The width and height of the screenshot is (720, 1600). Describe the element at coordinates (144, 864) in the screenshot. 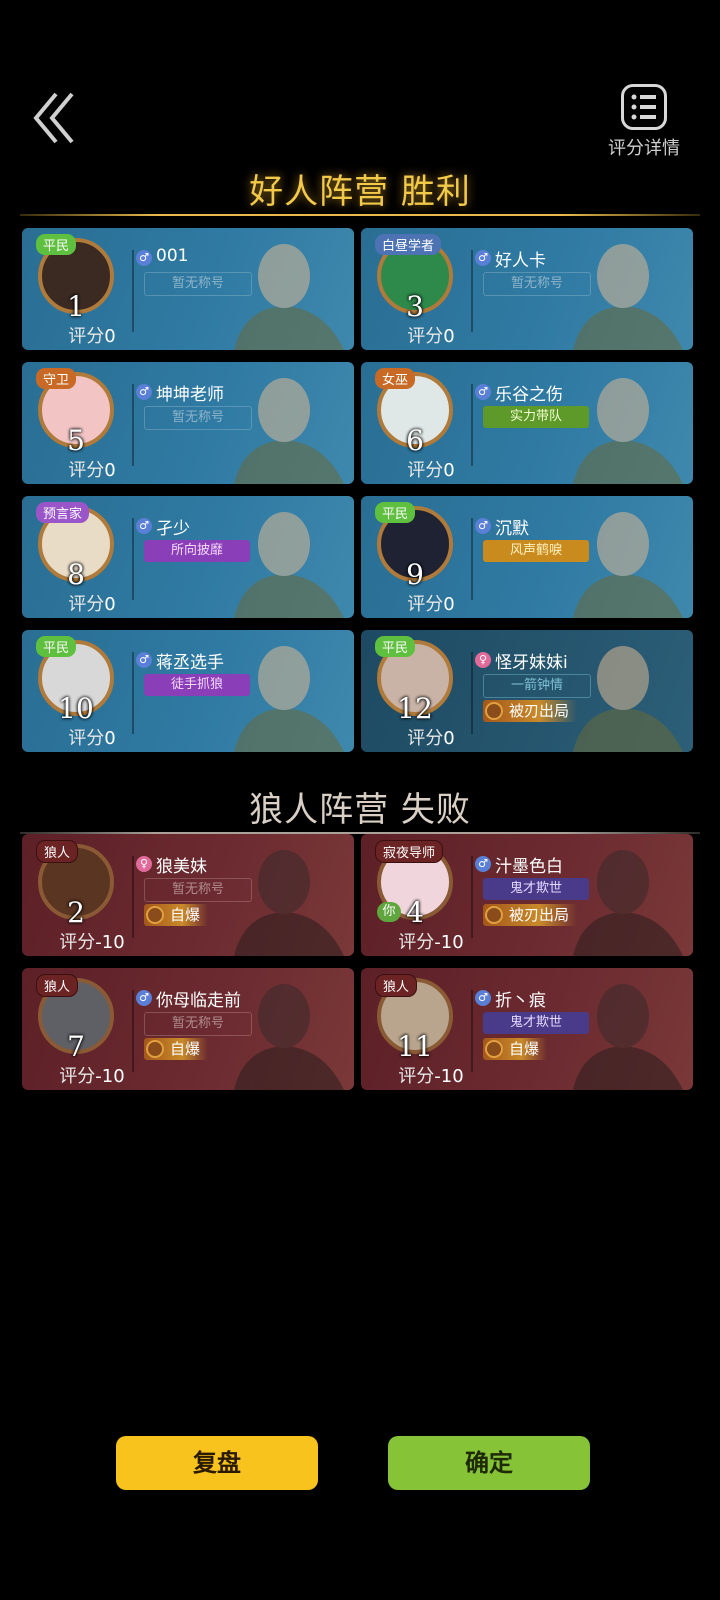

I see `female-icon: ♀` at that location.